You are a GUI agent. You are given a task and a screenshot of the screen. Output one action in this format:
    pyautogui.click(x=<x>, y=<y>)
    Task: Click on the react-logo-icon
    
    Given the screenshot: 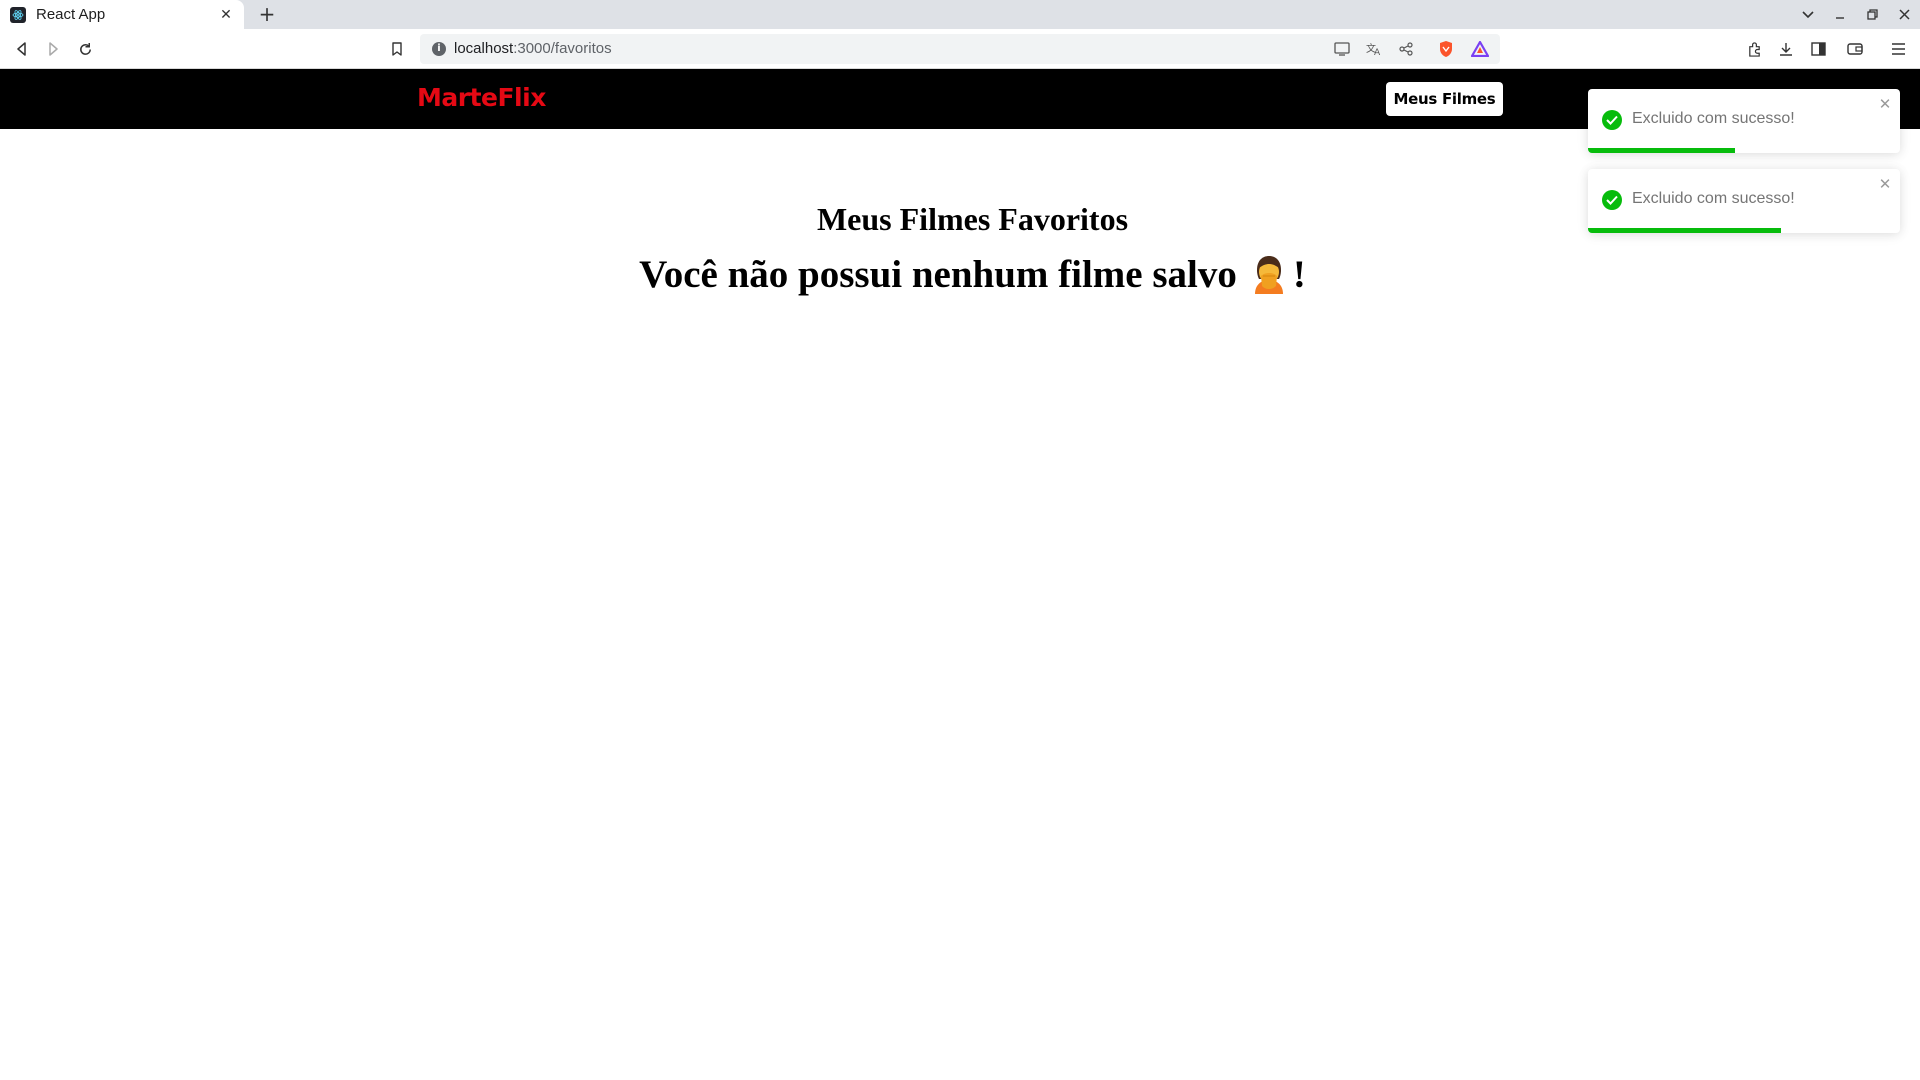 What is the action you would take?
    pyautogui.click(x=18, y=14)
    